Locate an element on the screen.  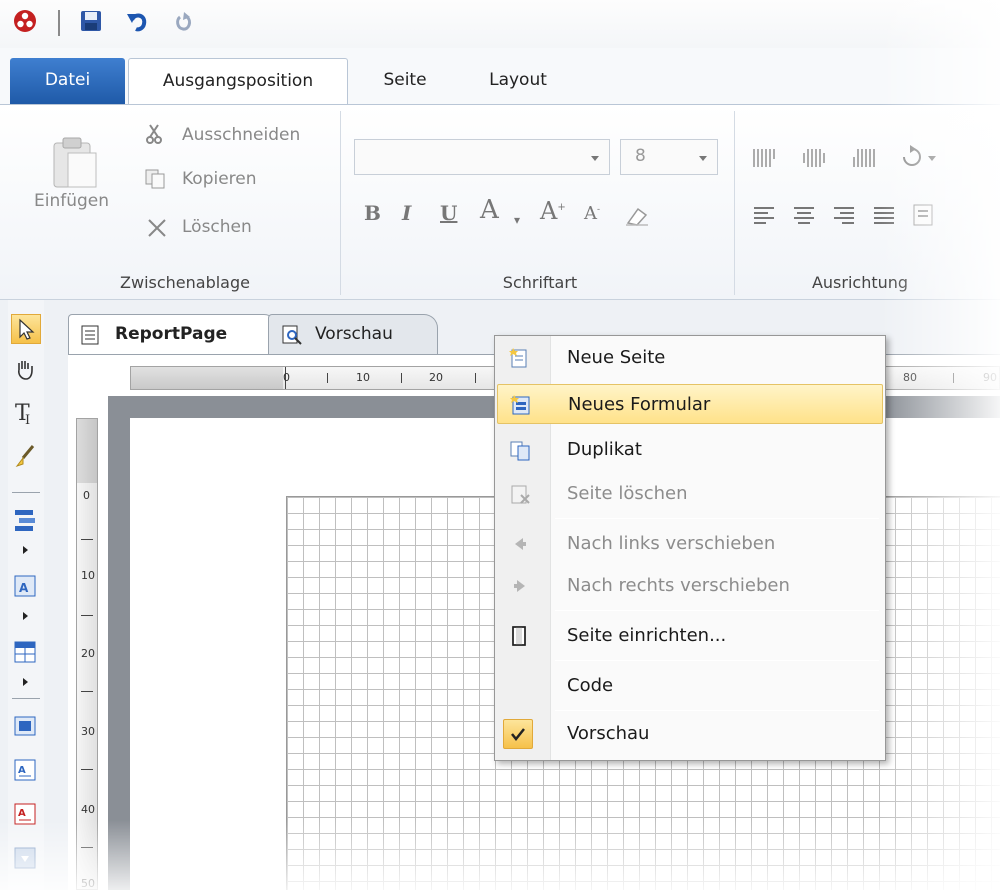
menu-item-move-right: Nach rechts verschieben is located at coordinates (690, 586).